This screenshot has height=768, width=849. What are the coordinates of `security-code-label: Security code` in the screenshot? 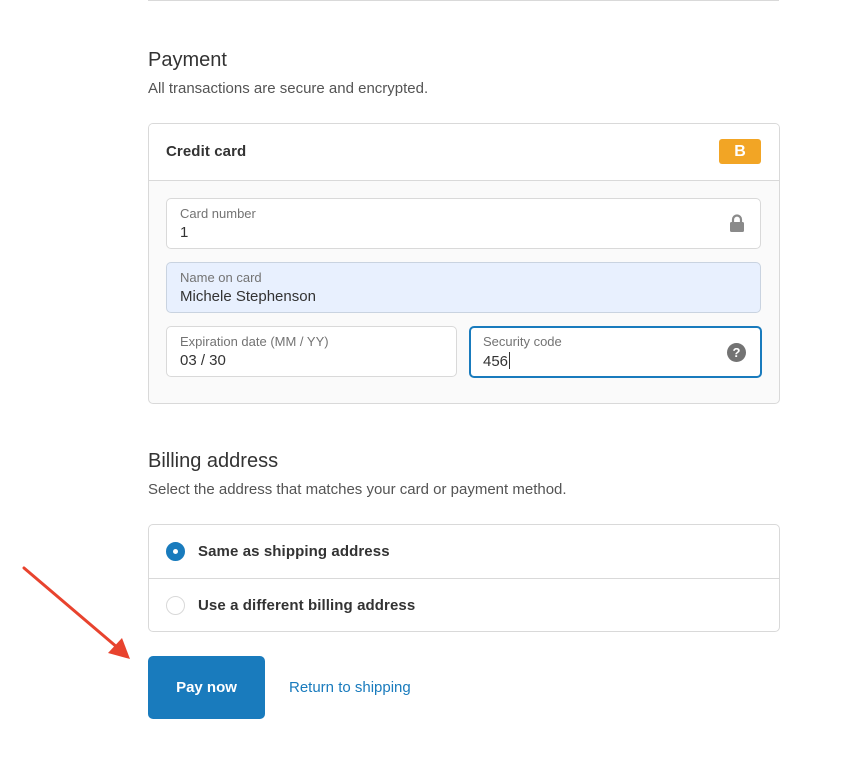 It's located at (522, 341).